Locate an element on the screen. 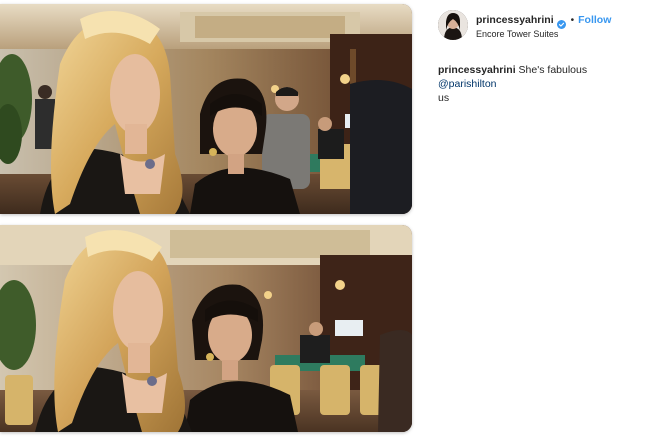 This screenshot has height=438, width=650. follow-button: Follow is located at coordinates (594, 20).